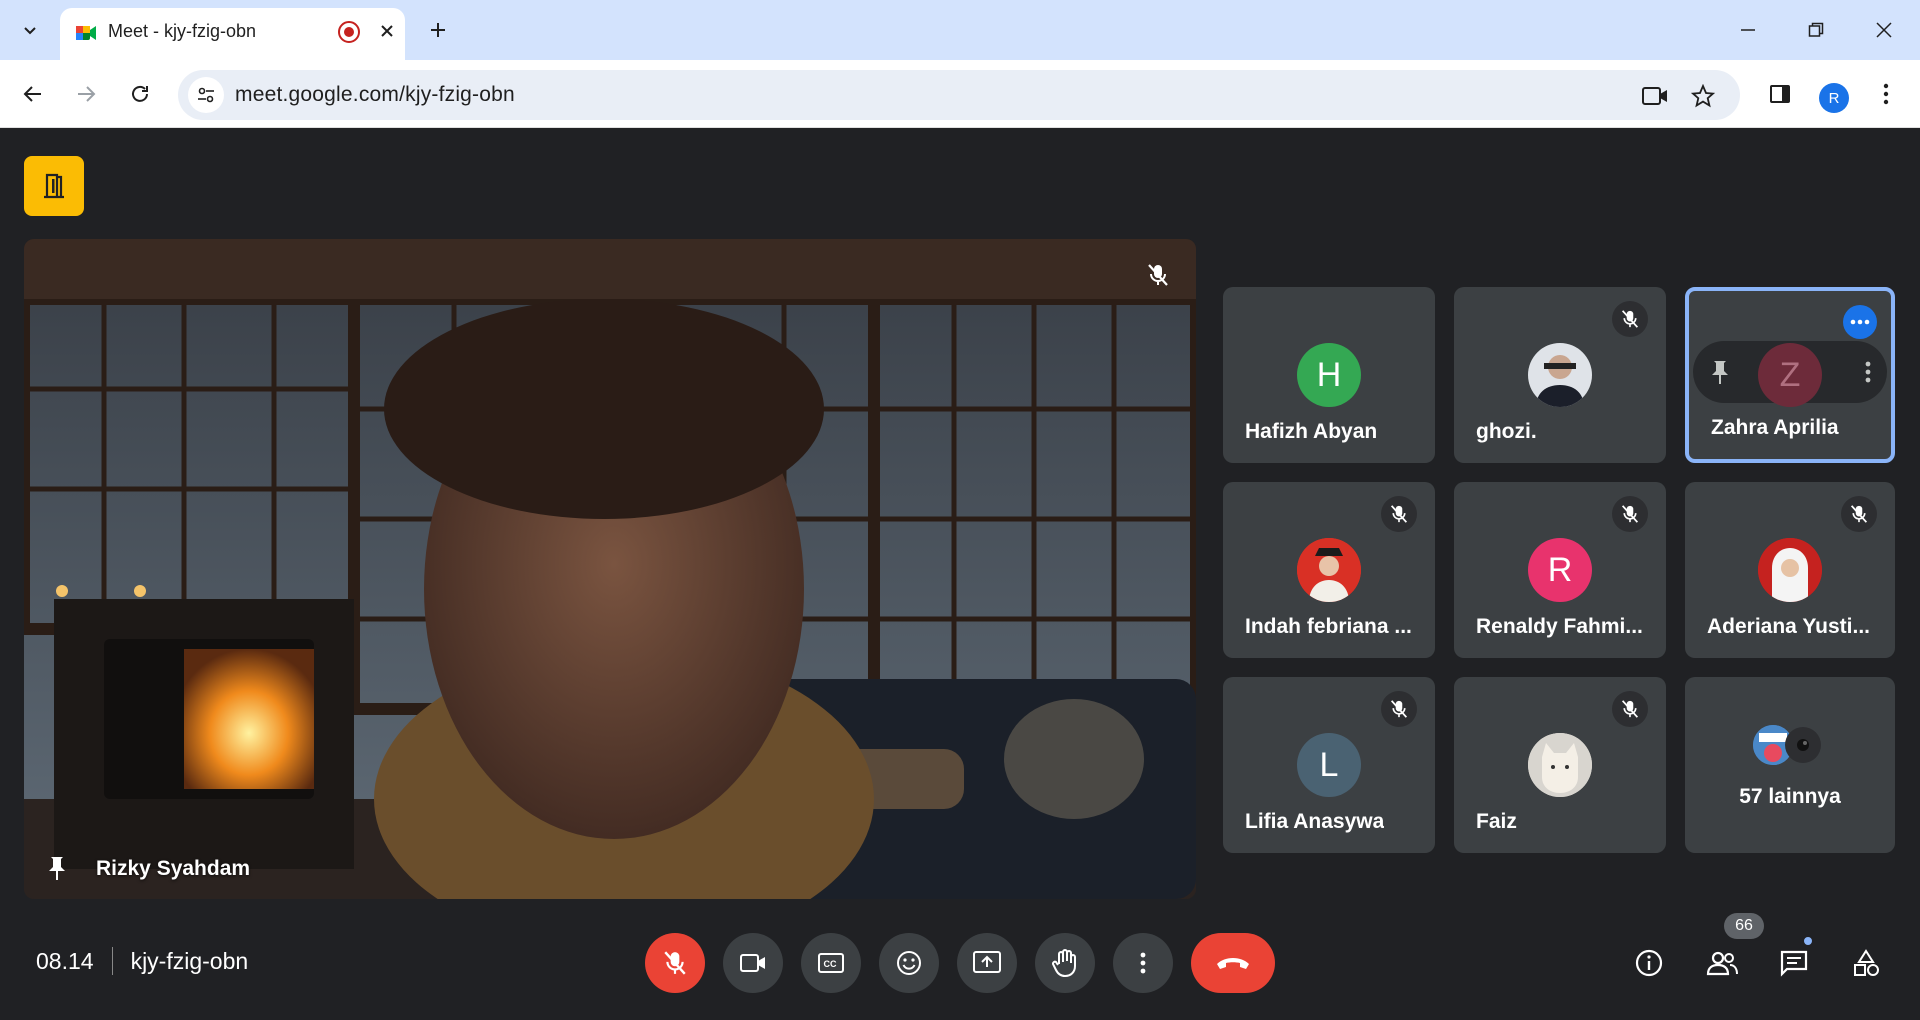 Image resolution: width=1920 pixels, height=1020 pixels. What do you see at coordinates (1315, 821) in the screenshot?
I see `participant-name: Lifia Anasywa` at bounding box center [1315, 821].